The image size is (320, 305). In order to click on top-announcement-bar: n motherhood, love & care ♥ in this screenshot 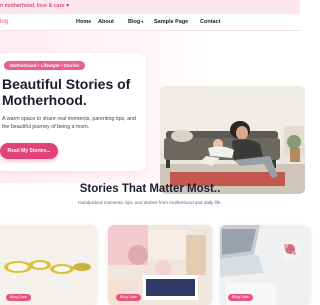, I will do `click(150, 7)`.